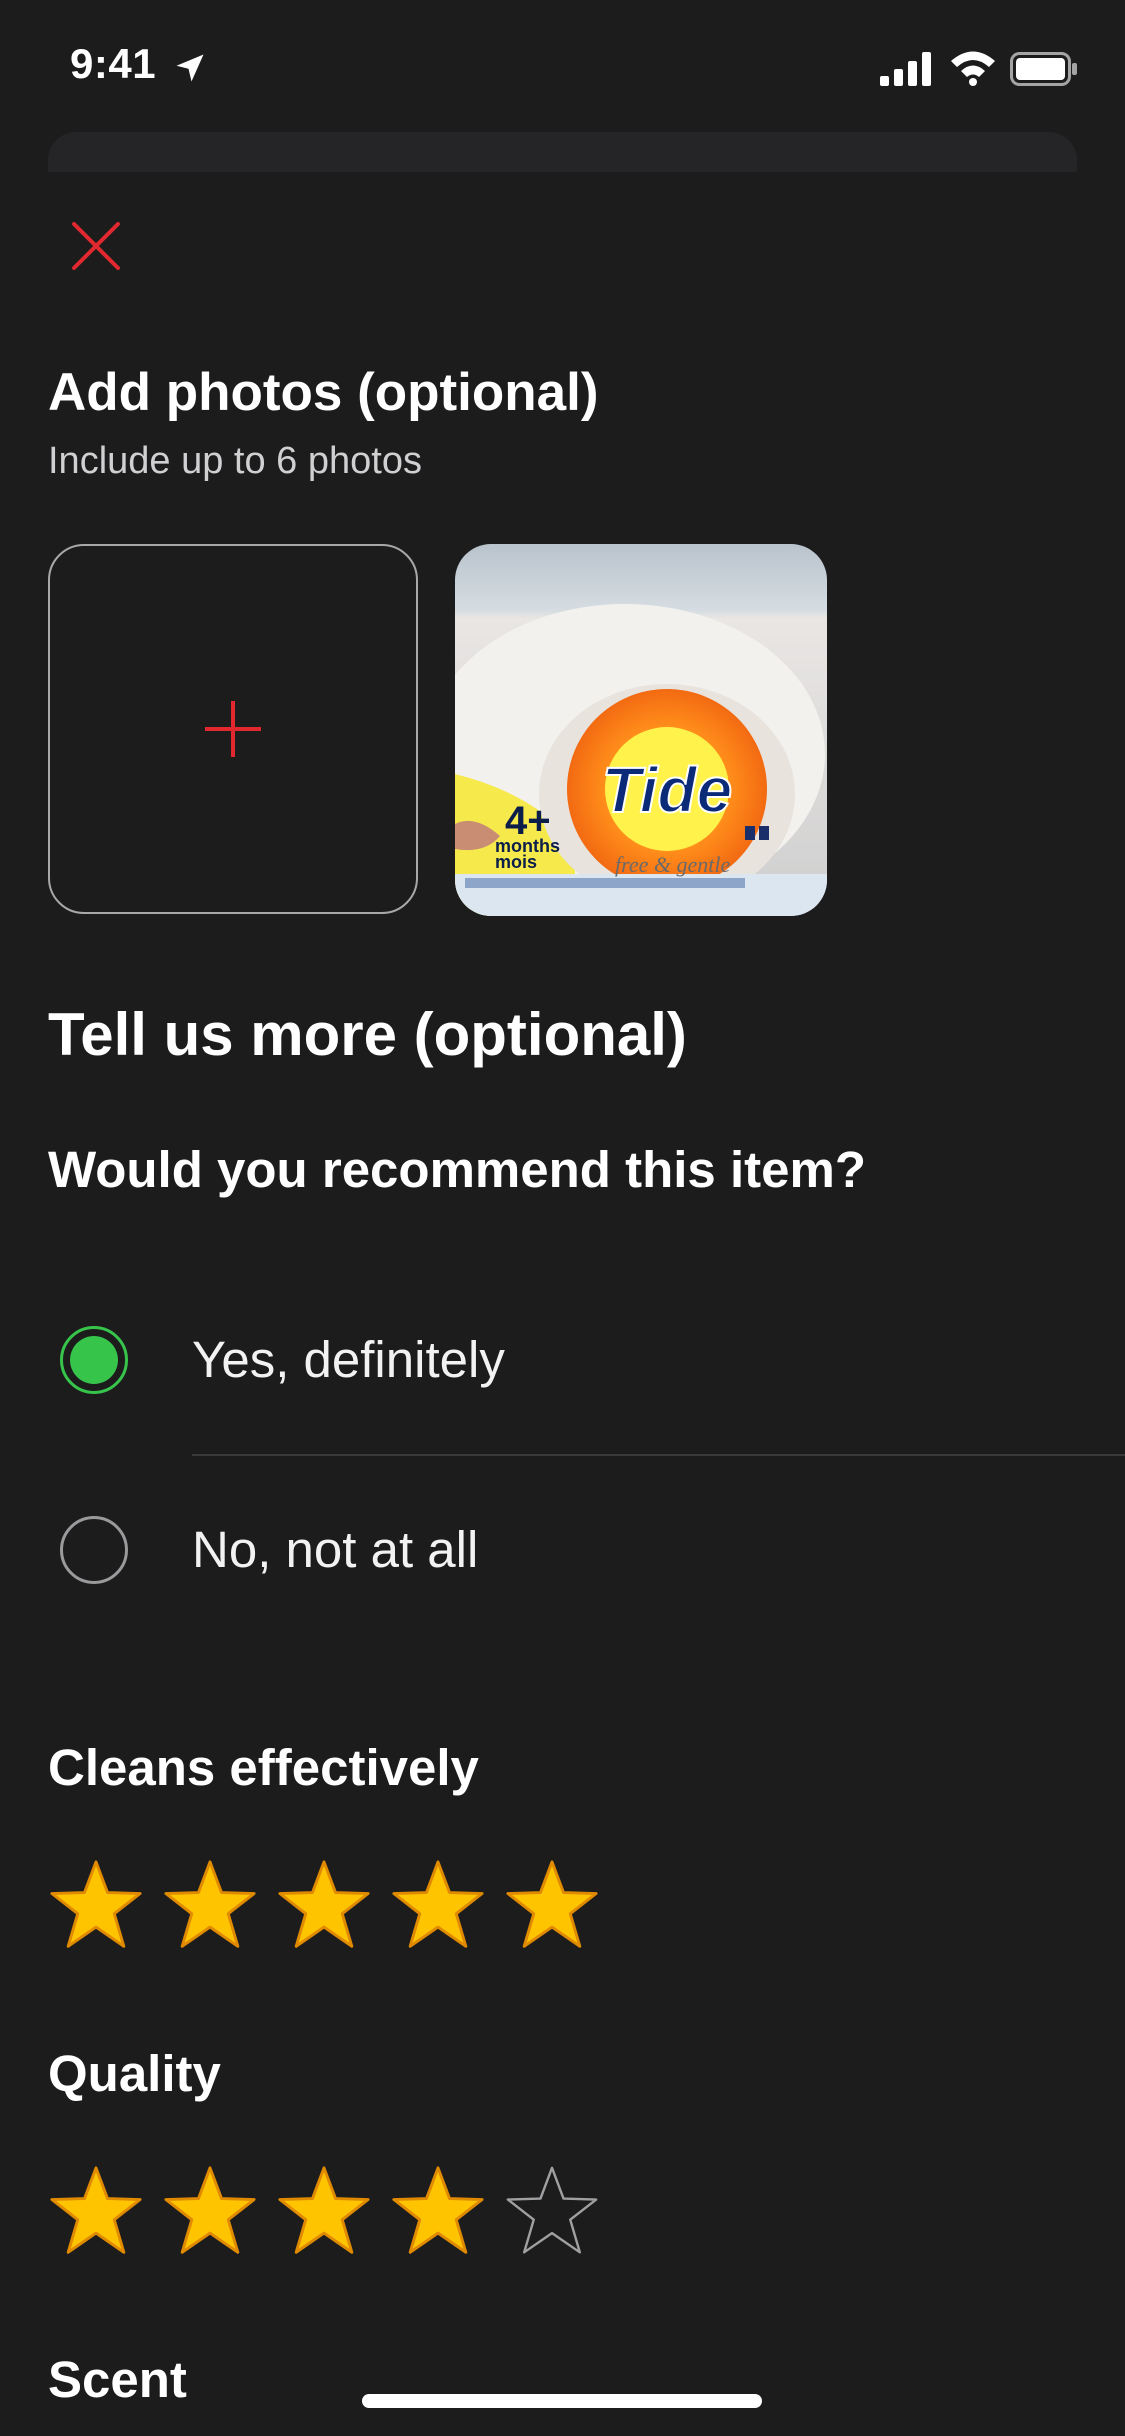  Describe the element at coordinates (348, 1359) in the screenshot. I see `recommend-option-label: Yes, definitely` at that location.